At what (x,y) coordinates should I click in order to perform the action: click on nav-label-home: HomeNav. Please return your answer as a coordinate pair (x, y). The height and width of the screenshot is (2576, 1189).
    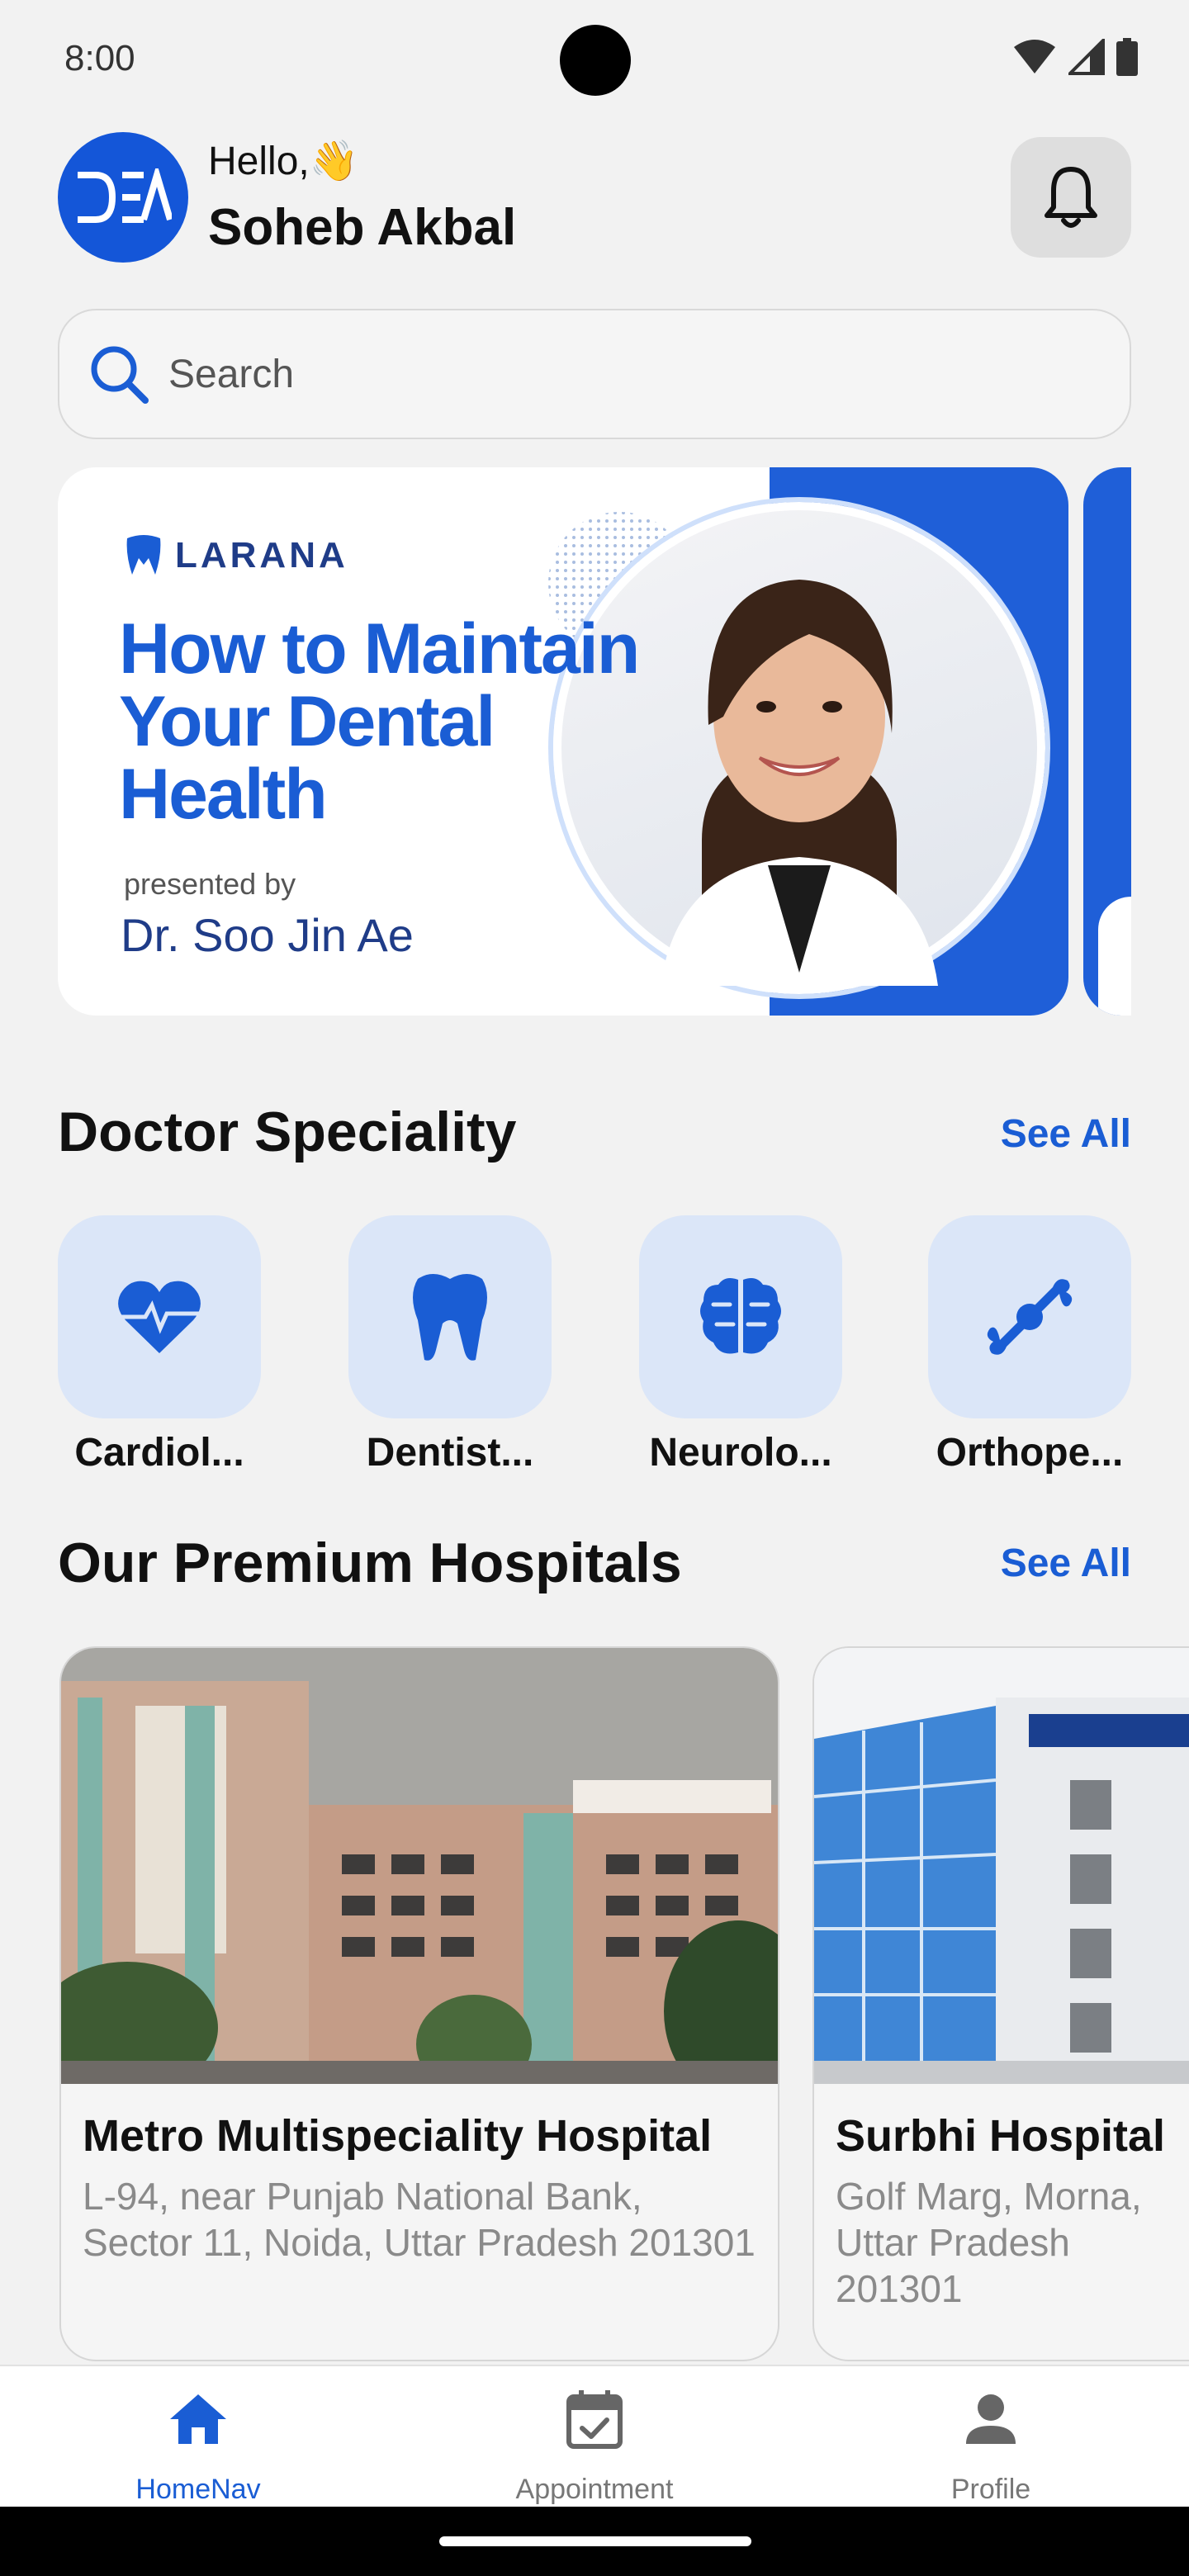
    Looking at the image, I should click on (198, 2489).